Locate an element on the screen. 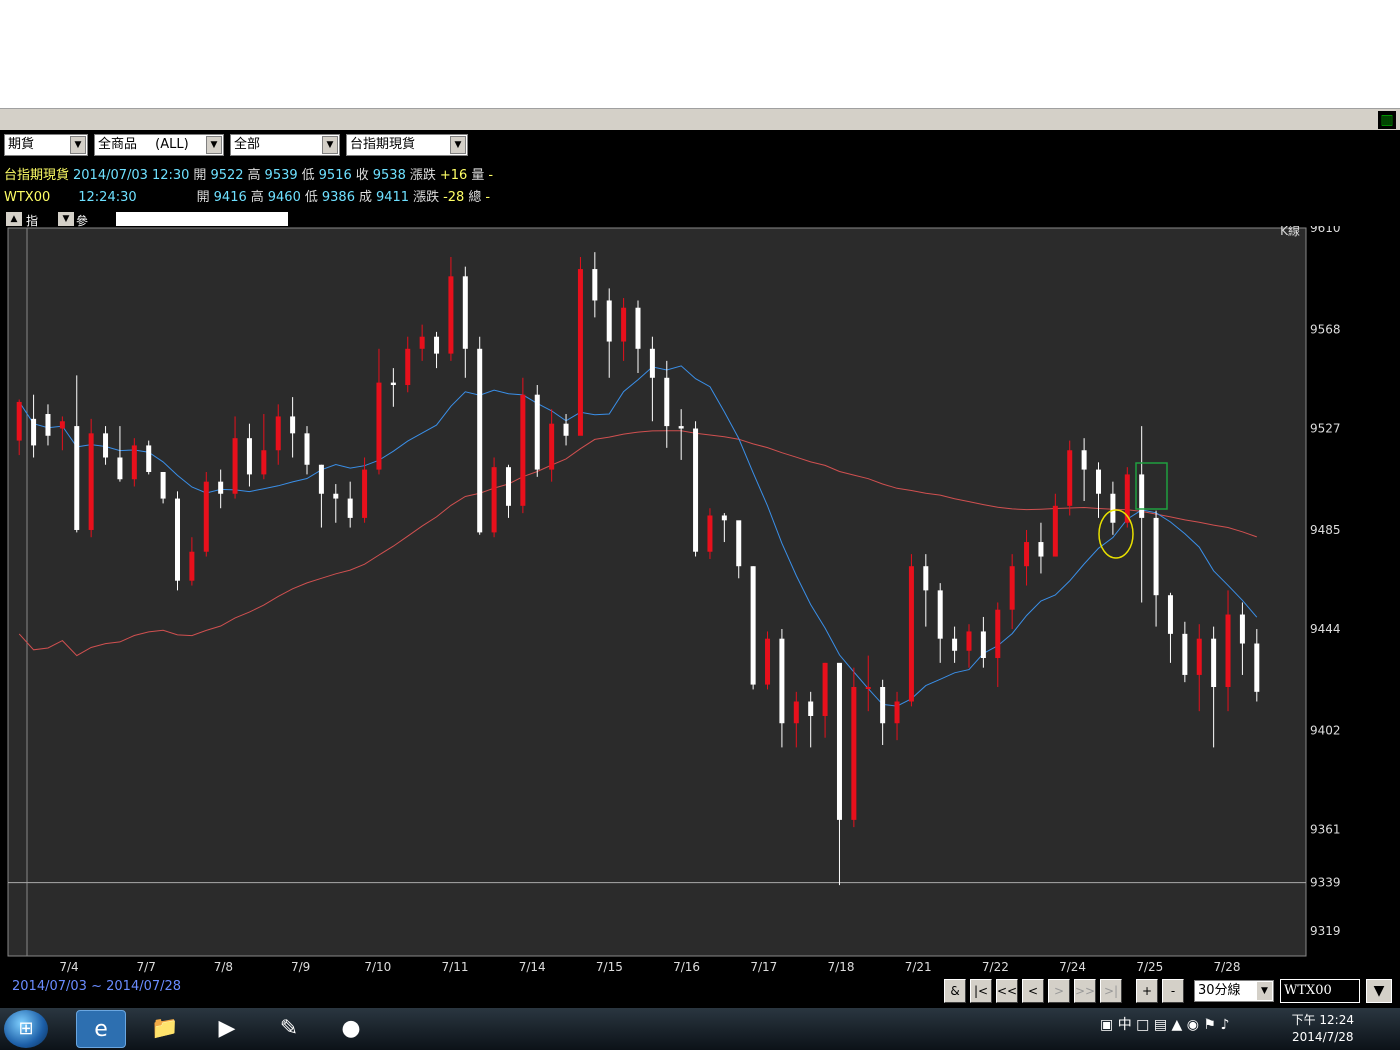 The height and width of the screenshot is (1050, 1400). period-select: 30分線 ▼ is located at coordinates (1234, 991).